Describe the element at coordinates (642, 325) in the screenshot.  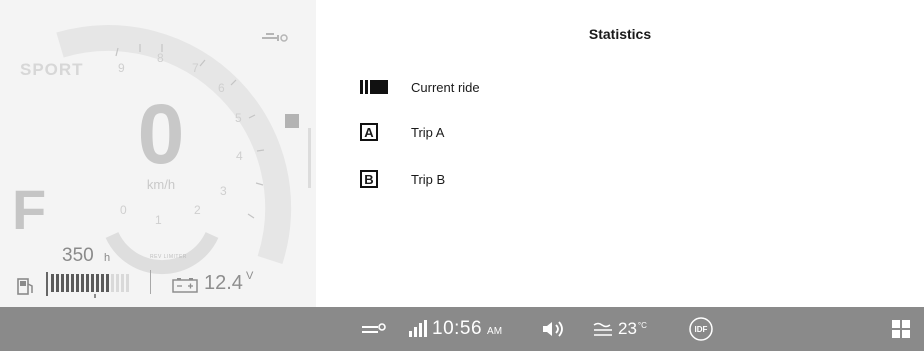
I see `temperature-unit: °C` at that location.